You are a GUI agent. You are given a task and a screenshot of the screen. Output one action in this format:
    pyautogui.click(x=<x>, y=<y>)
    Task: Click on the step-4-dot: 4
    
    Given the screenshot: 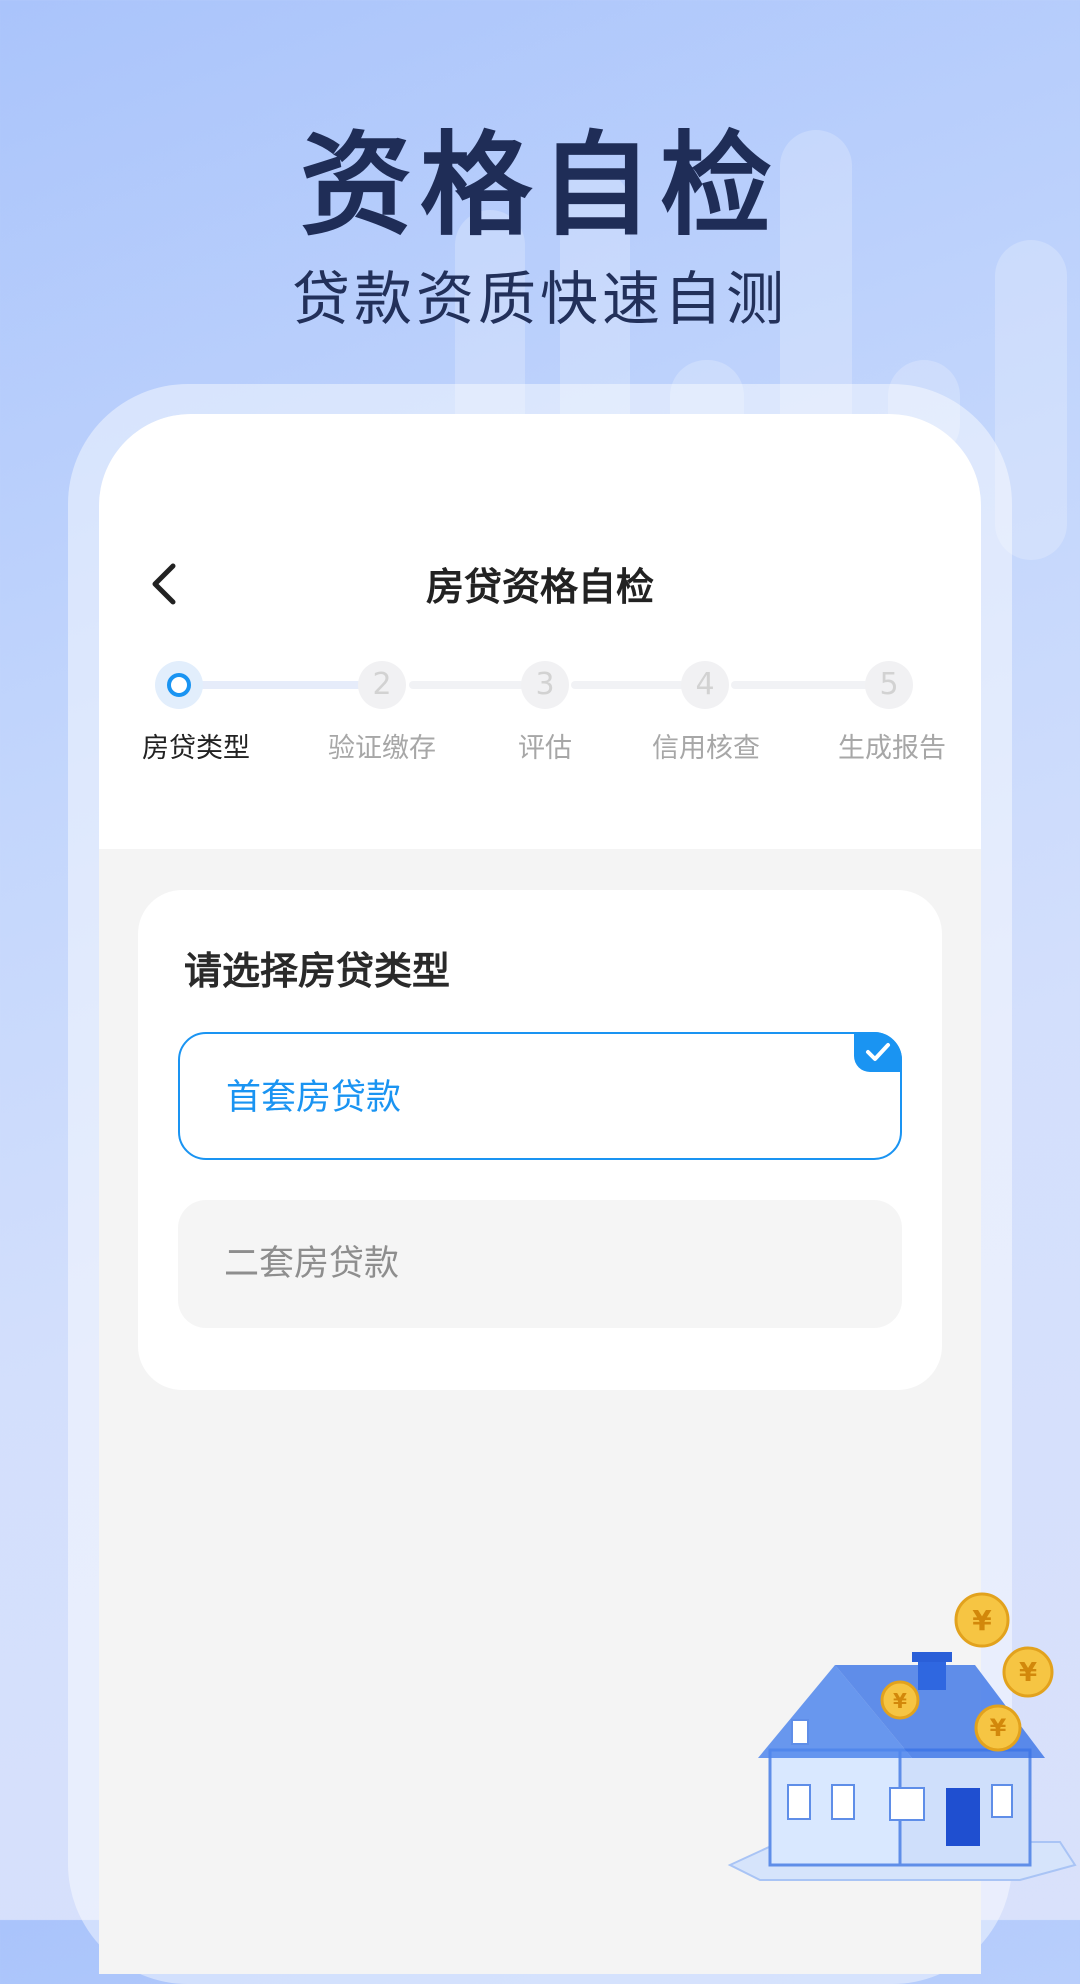 What is the action you would take?
    pyautogui.click(x=705, y=685)
    